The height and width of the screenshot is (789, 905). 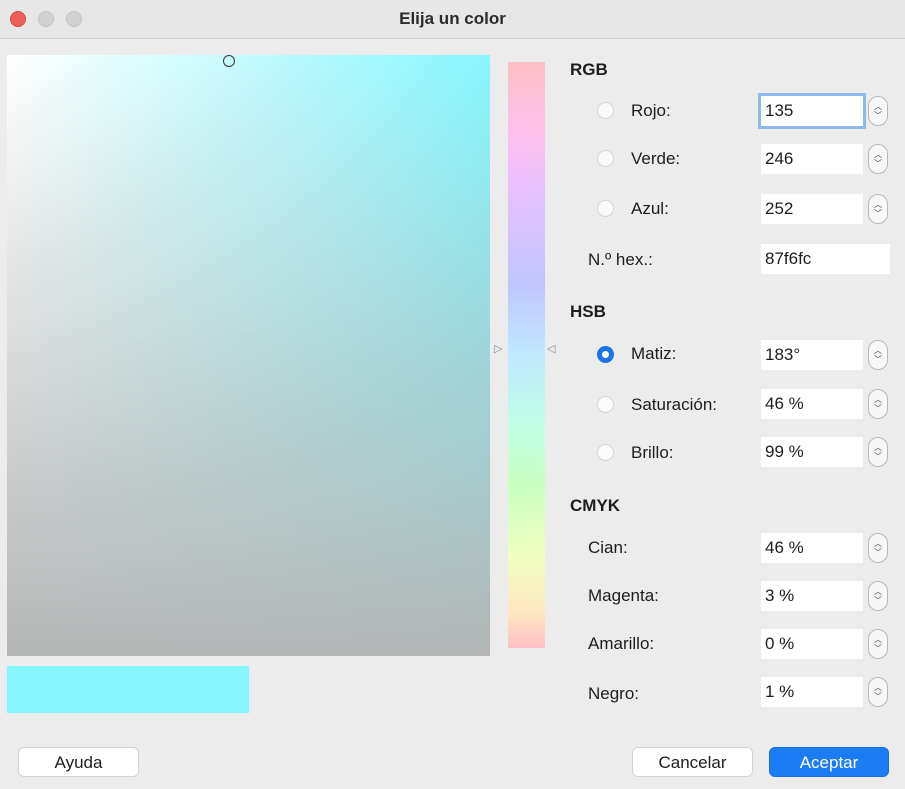 What do you see at coordinates (812, 355) in the screenshot?
I see `hue-field` at bounding box center [812, 355].